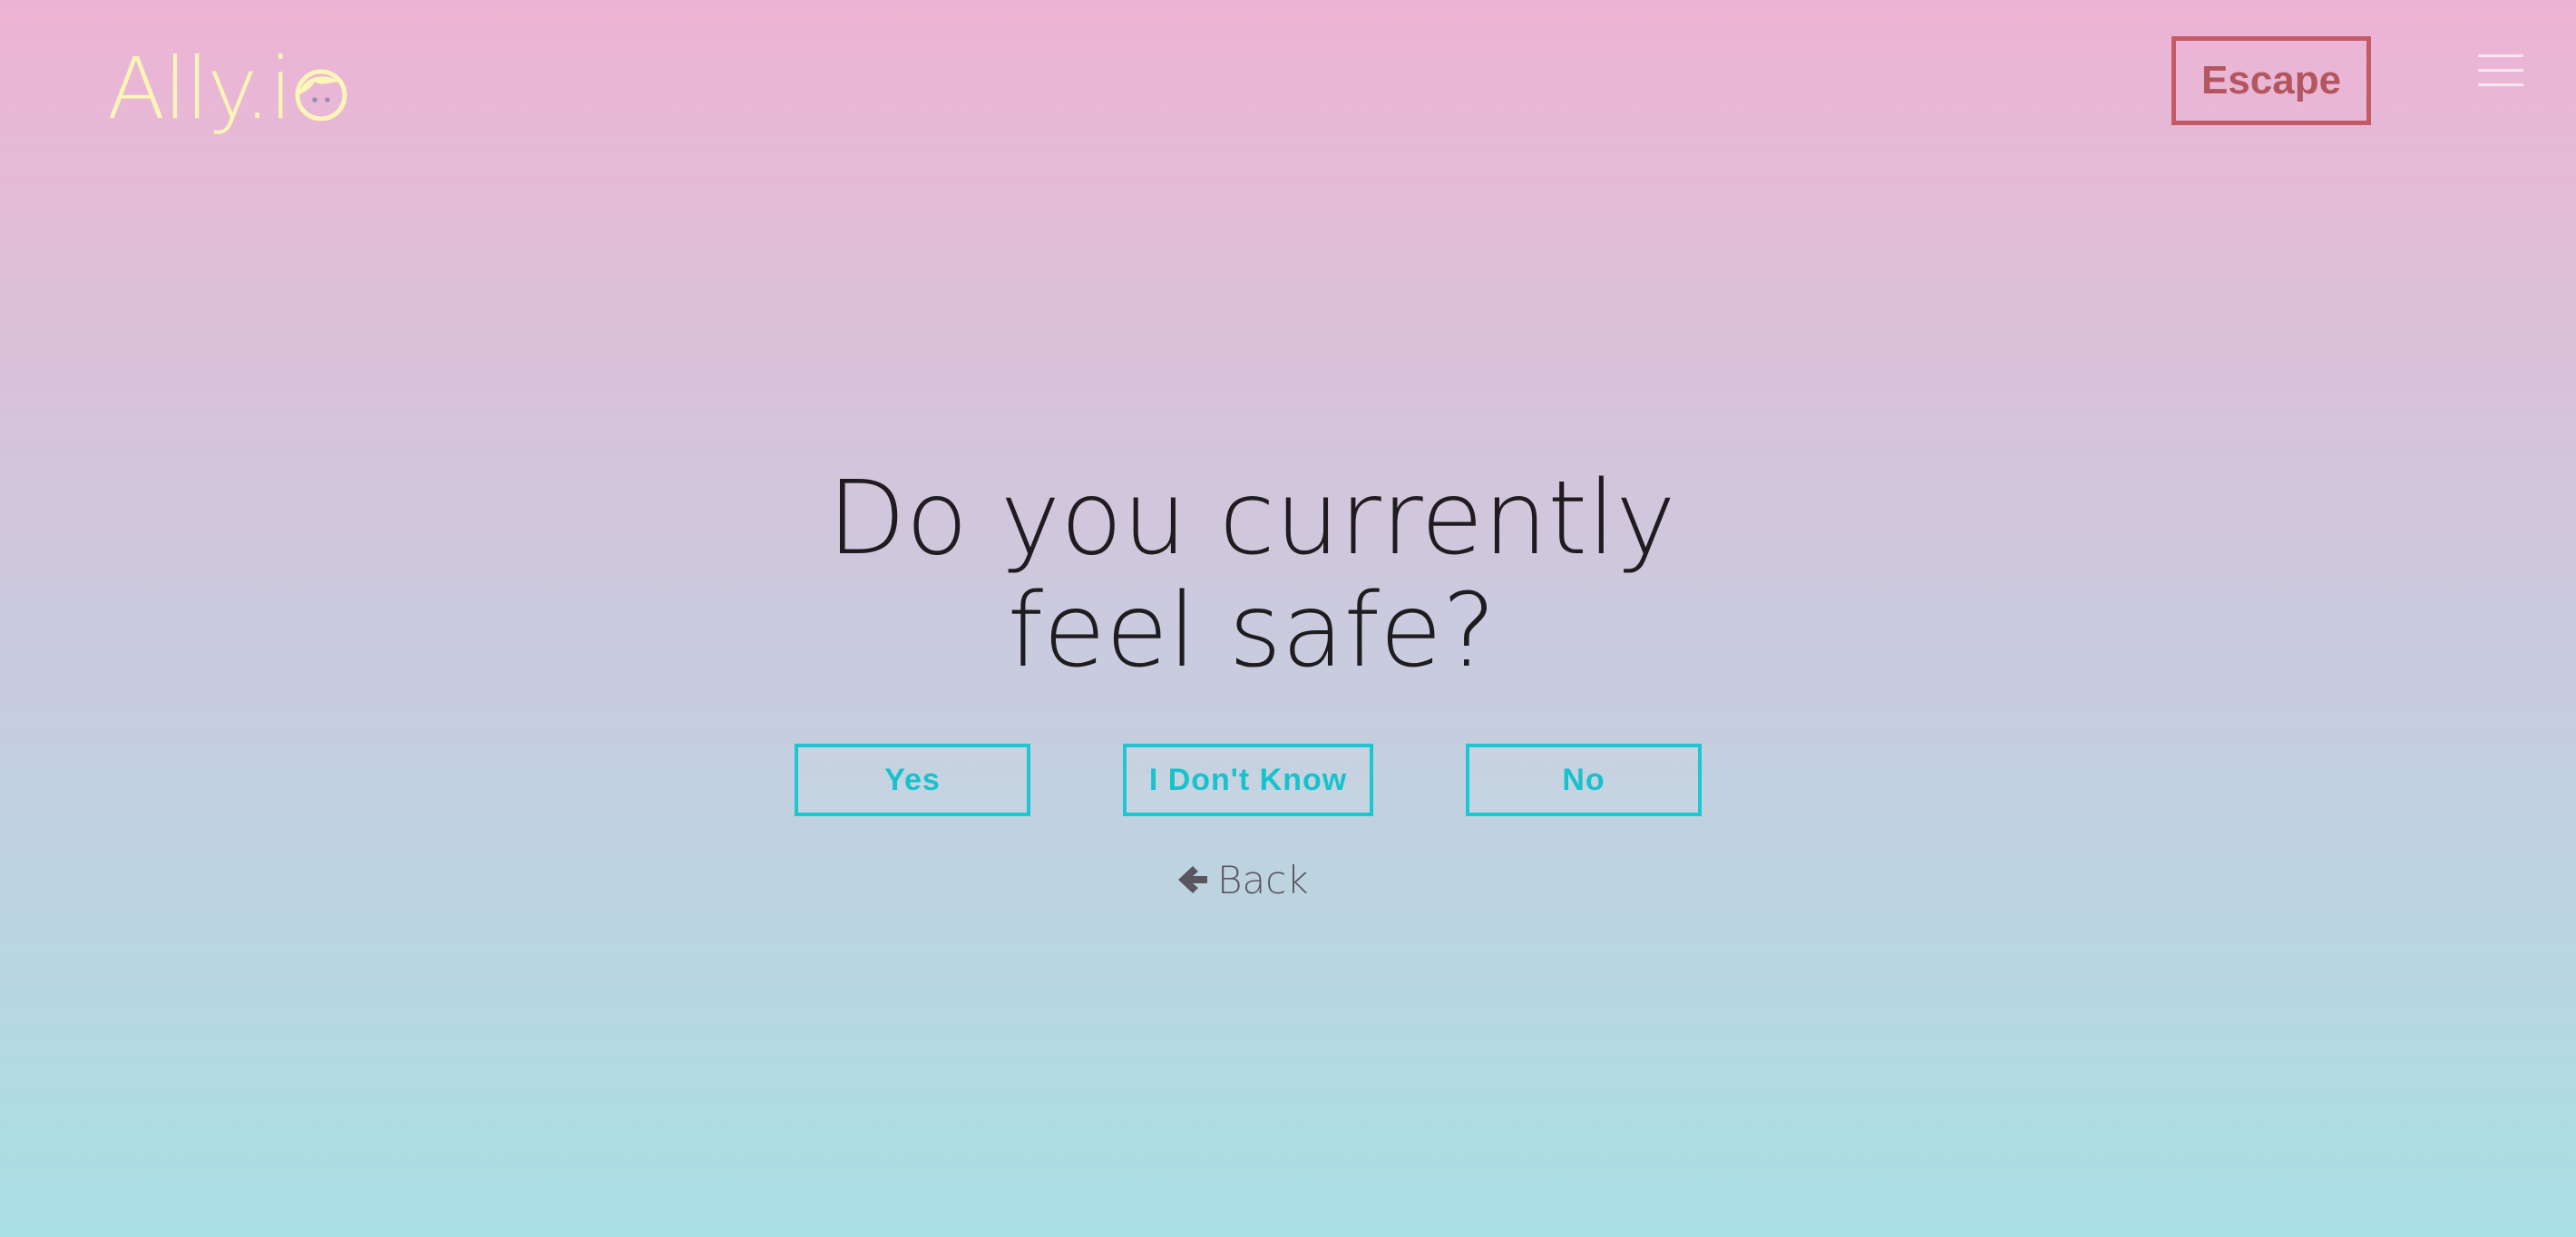  Describe the element at coordinates (1192, 879) in the screenshot. I see `arrow-left-icon` at that location.